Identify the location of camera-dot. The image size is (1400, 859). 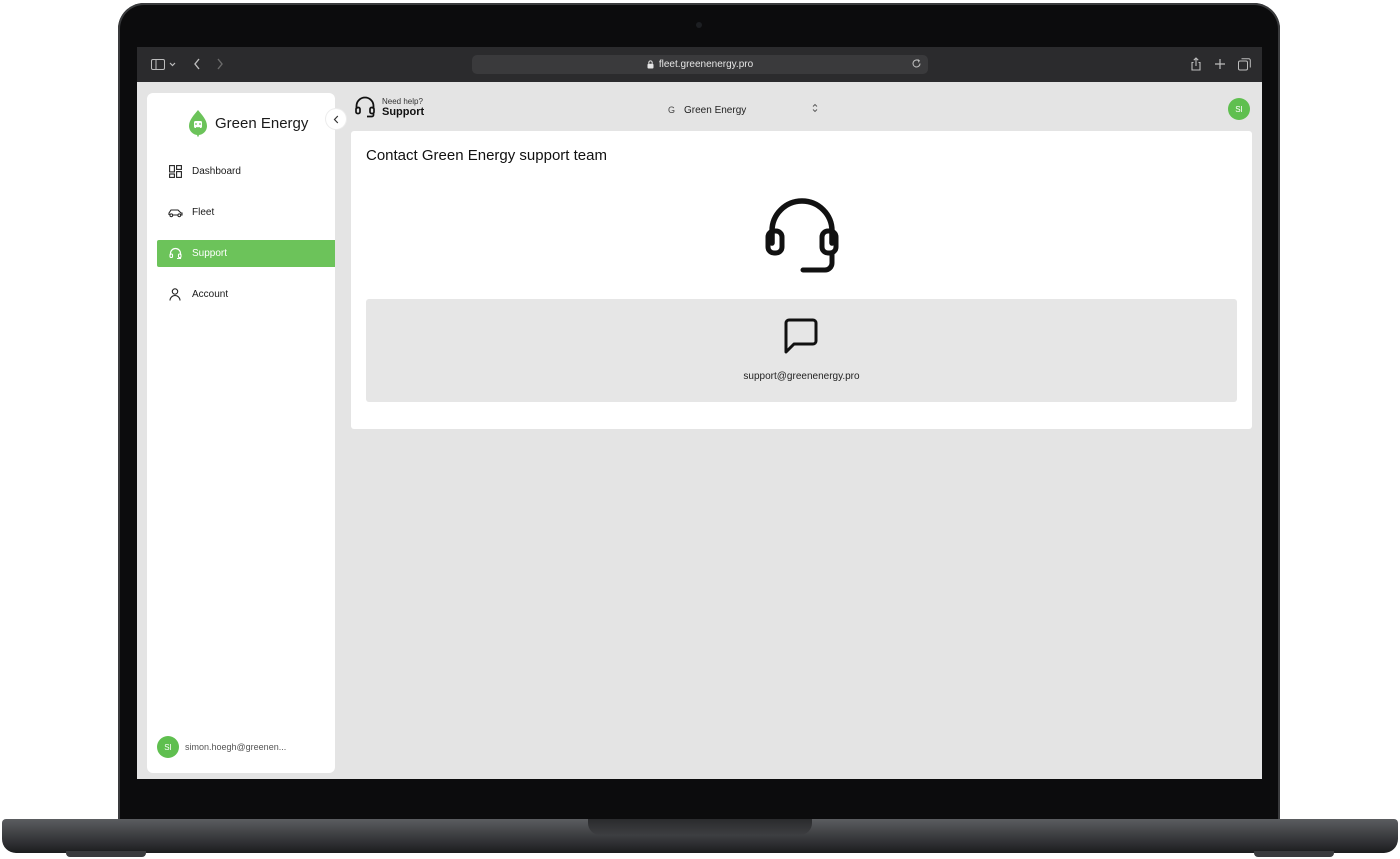
(699, 25).